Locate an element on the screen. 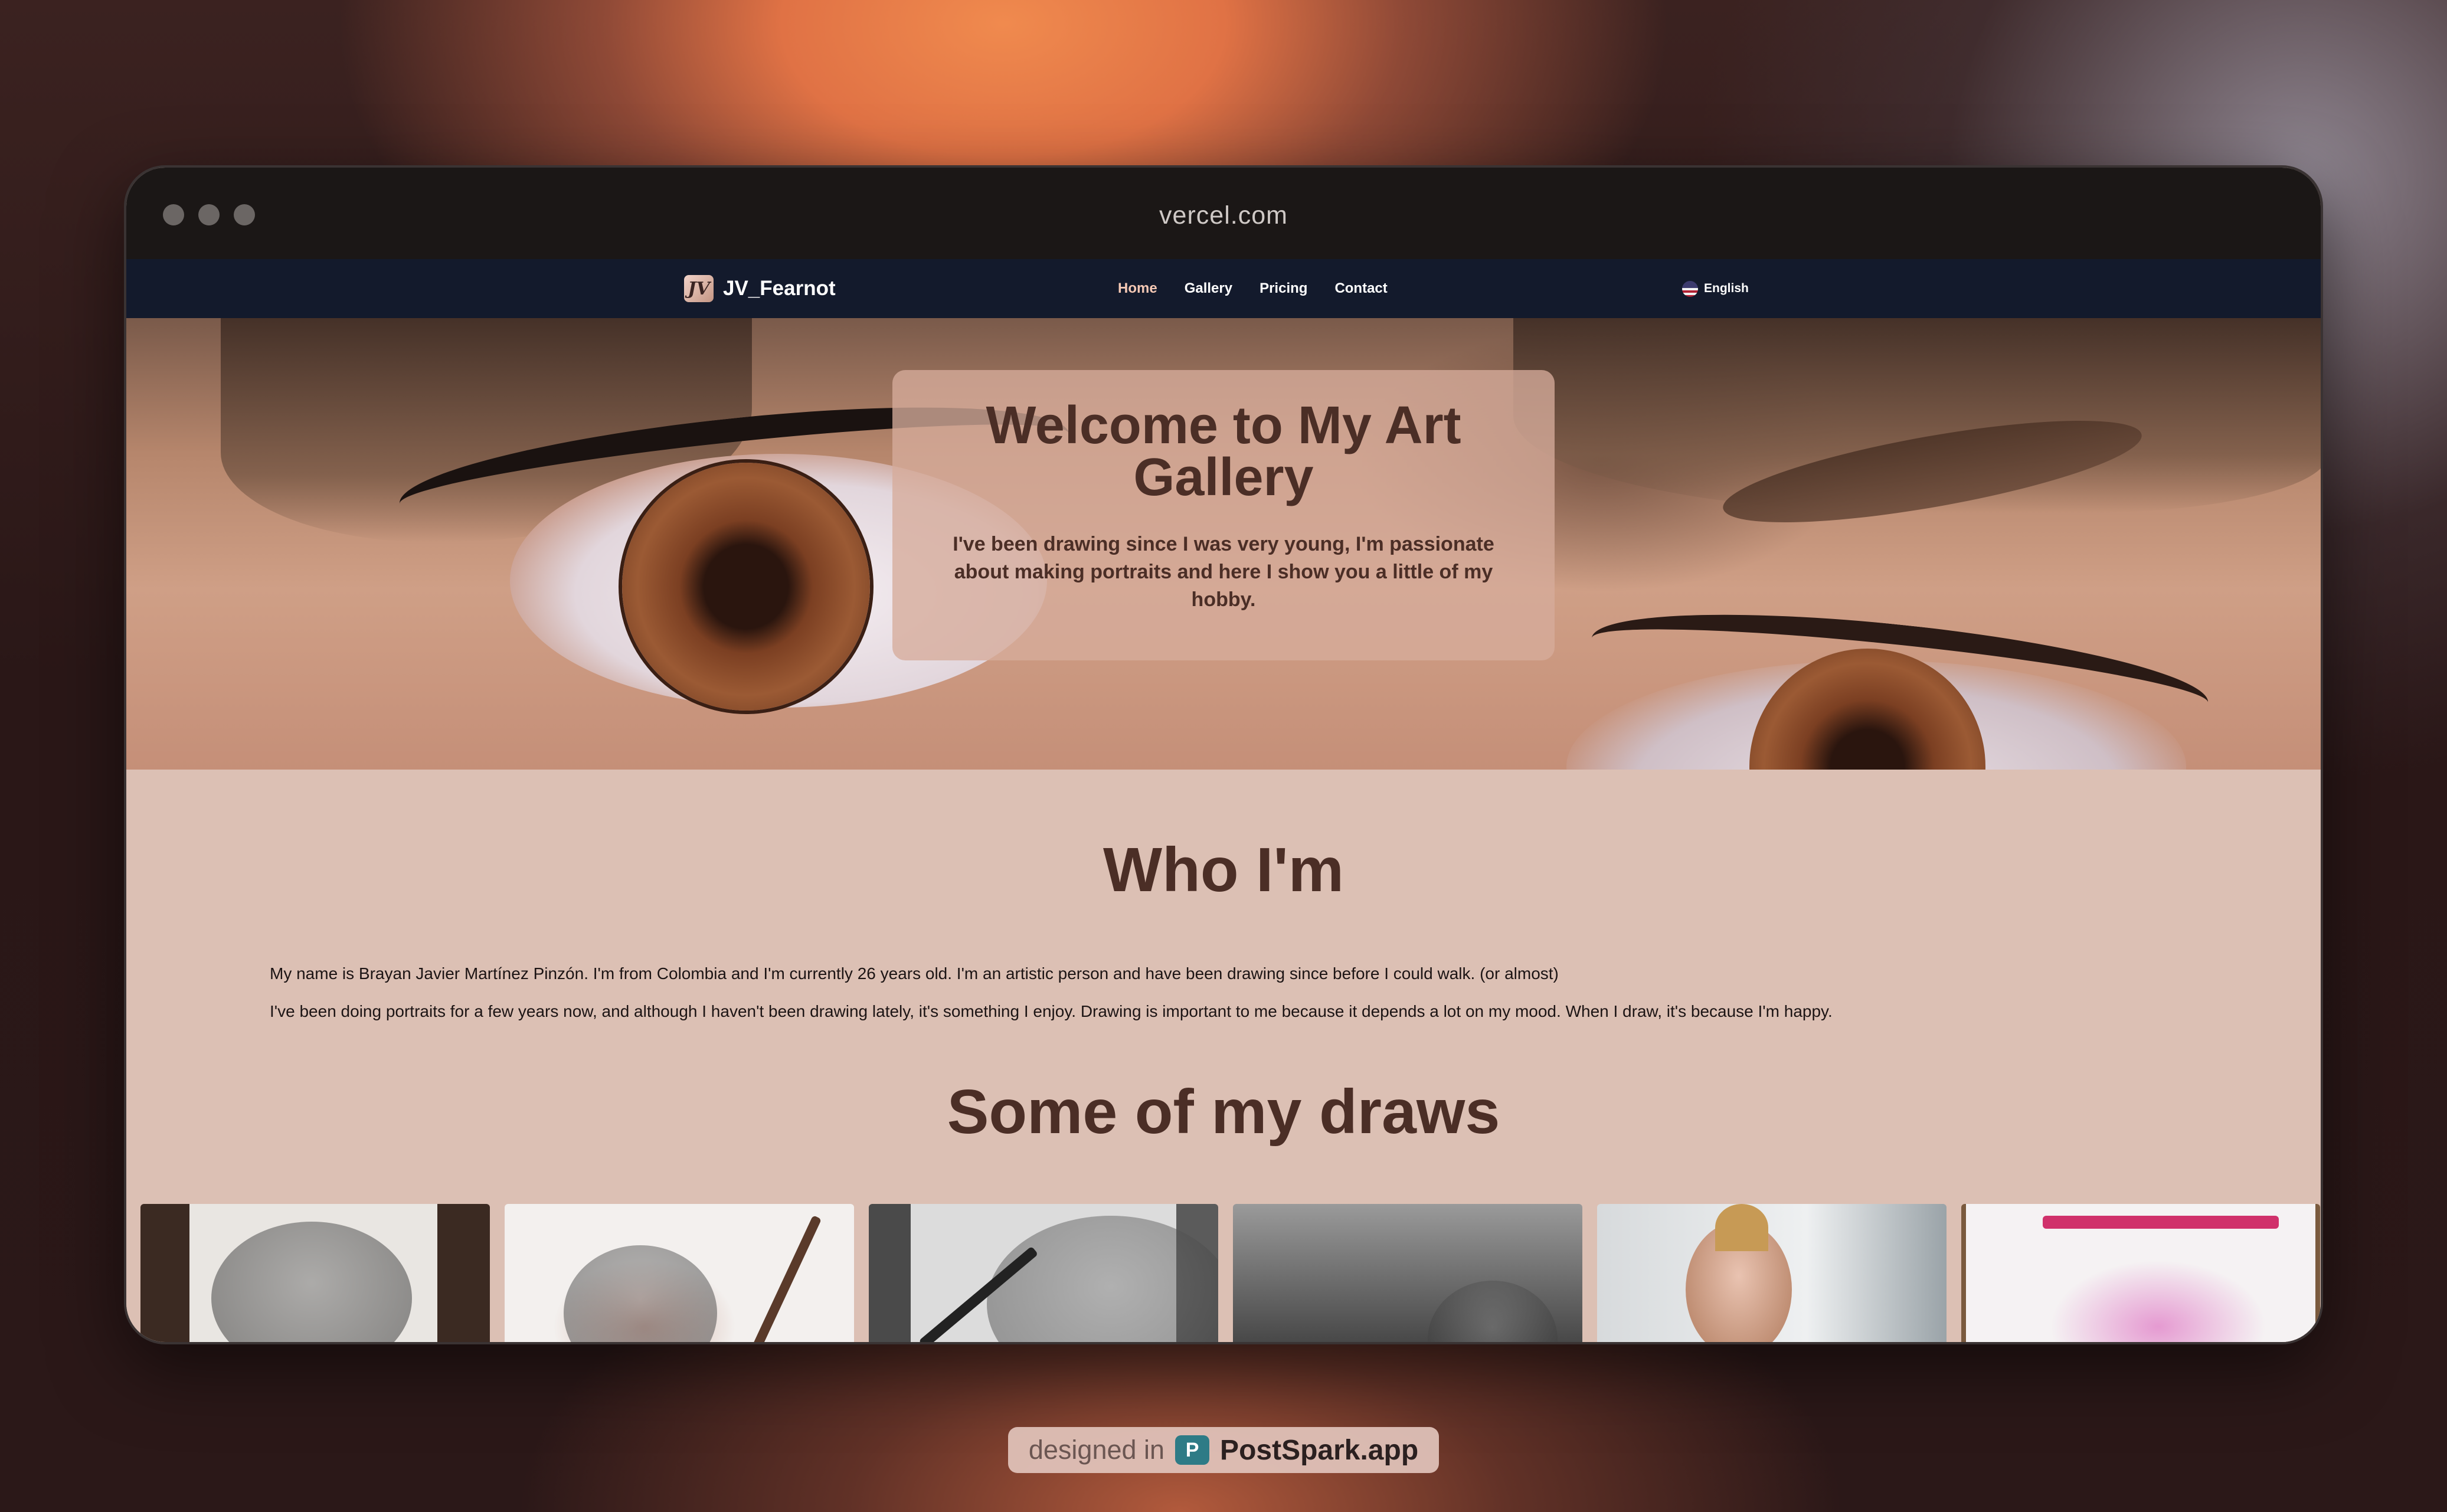  gallery-strip is located at coordinates (1230, 1273).